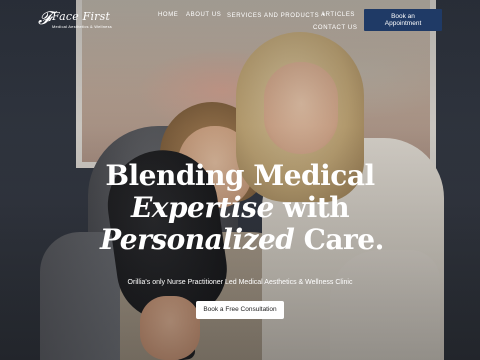  I want to click on headline-line-2: Expertise with, so click(240, 208).